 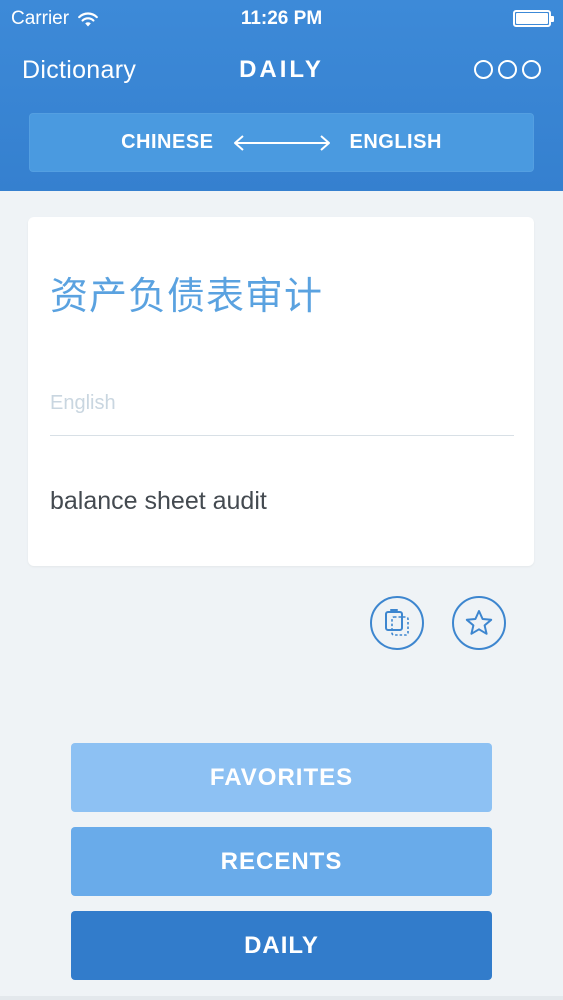 I want to click on more-icon, so click(x=507, y=69).